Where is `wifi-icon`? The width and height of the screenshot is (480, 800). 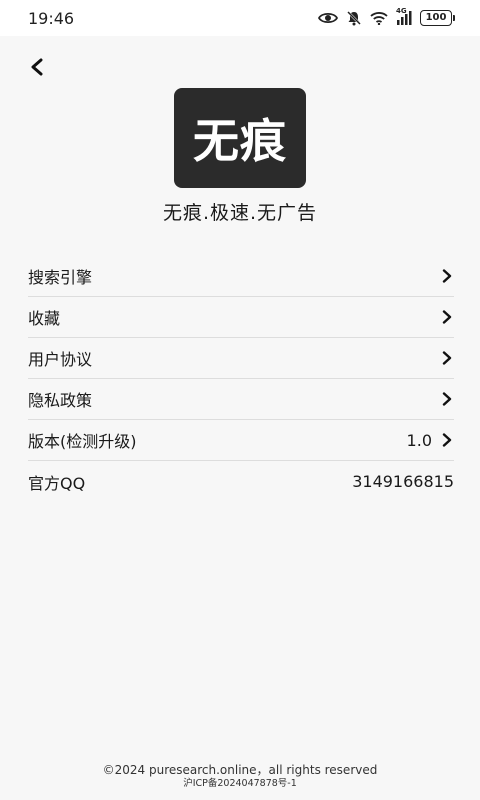
wifi-icon is located at coordinates (379, 18).